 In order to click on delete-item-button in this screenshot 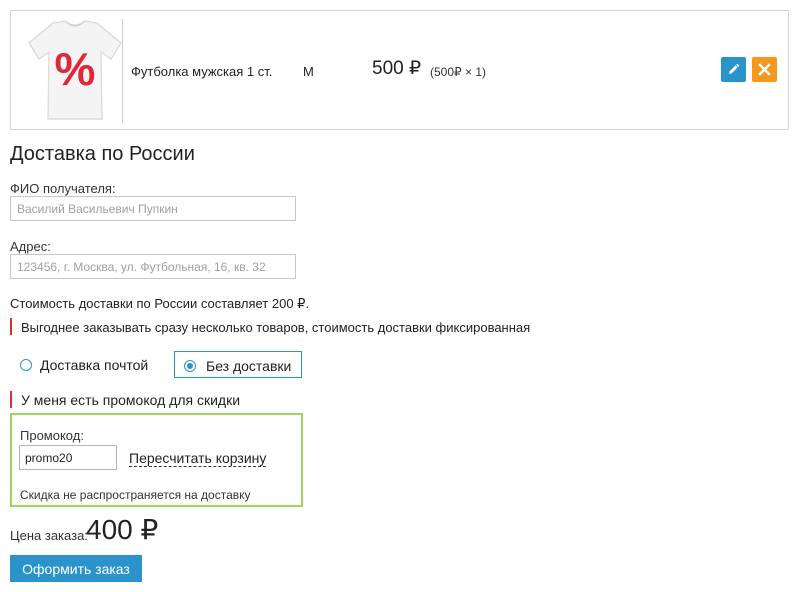, I will do `click(764, 69)`.